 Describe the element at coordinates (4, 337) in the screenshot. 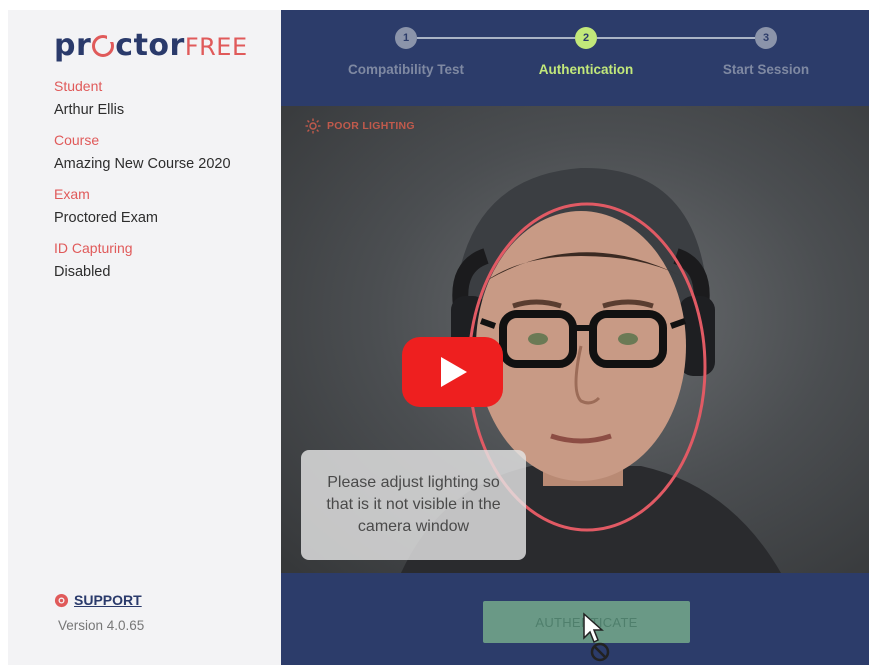

I see `window-edge` at that location.